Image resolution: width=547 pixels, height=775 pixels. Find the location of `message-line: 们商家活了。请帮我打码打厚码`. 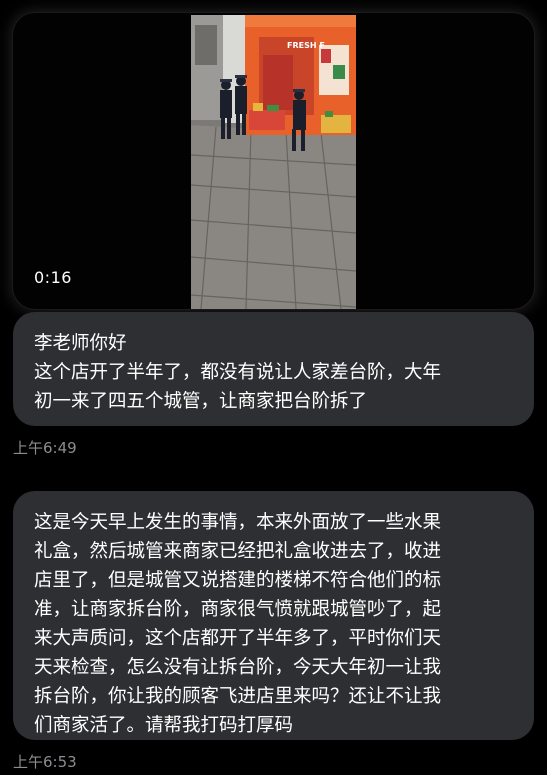

message-line: 们商家活了。请帮我打码打厚码 is located at coordinates (164, 725).